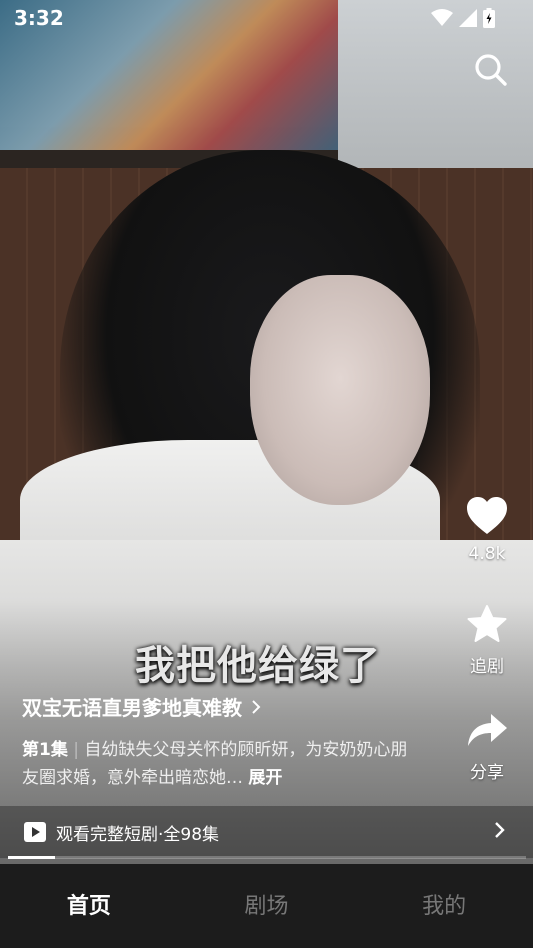 This screenshot has width=533, height=948. What do you see at coordinates (487, 623) in the screenshot?
I see `star-icon` at bounding box center [487, 623].